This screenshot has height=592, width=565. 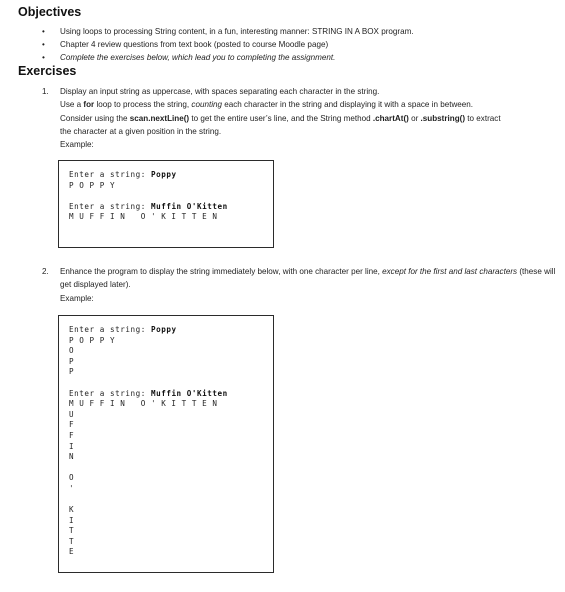 What do you see at coordinates (443, 118) in the screenshot?
I see `method-substring: .substring()` at bounding box center [443, 118].